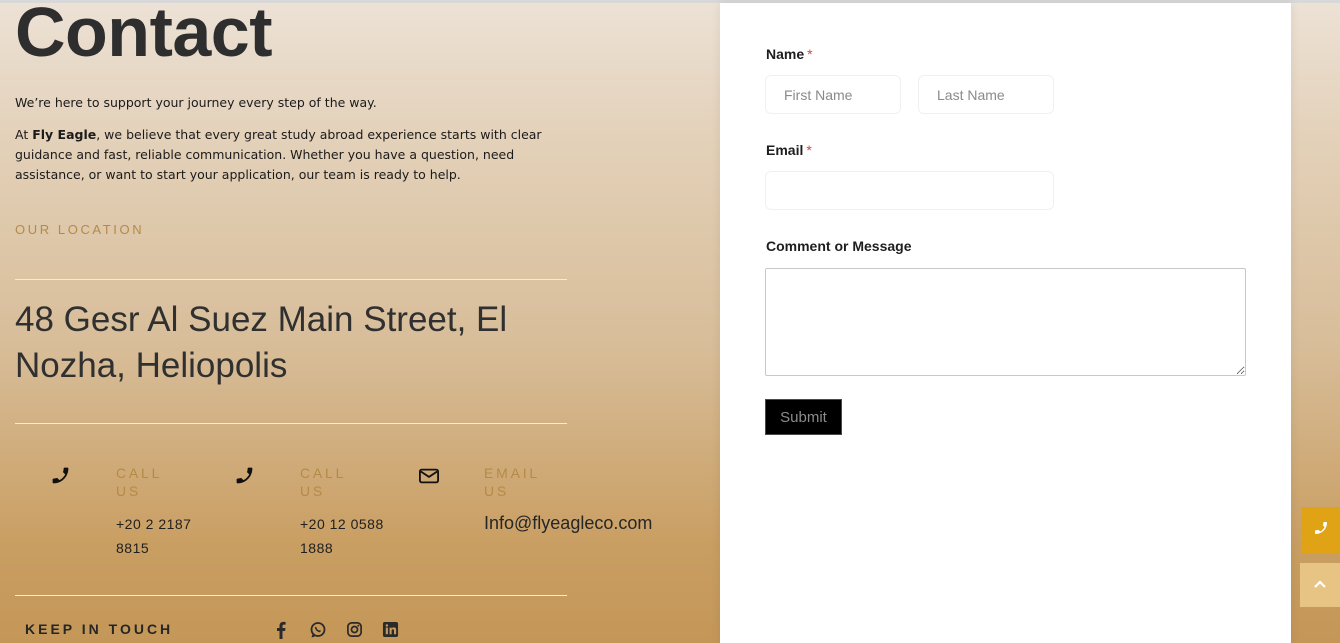 This screenshot has height=643, width=1340. Describe the element at coordinates (80, 229) in the screenshot. I see `location-label: OUR LOCATION` at that location.